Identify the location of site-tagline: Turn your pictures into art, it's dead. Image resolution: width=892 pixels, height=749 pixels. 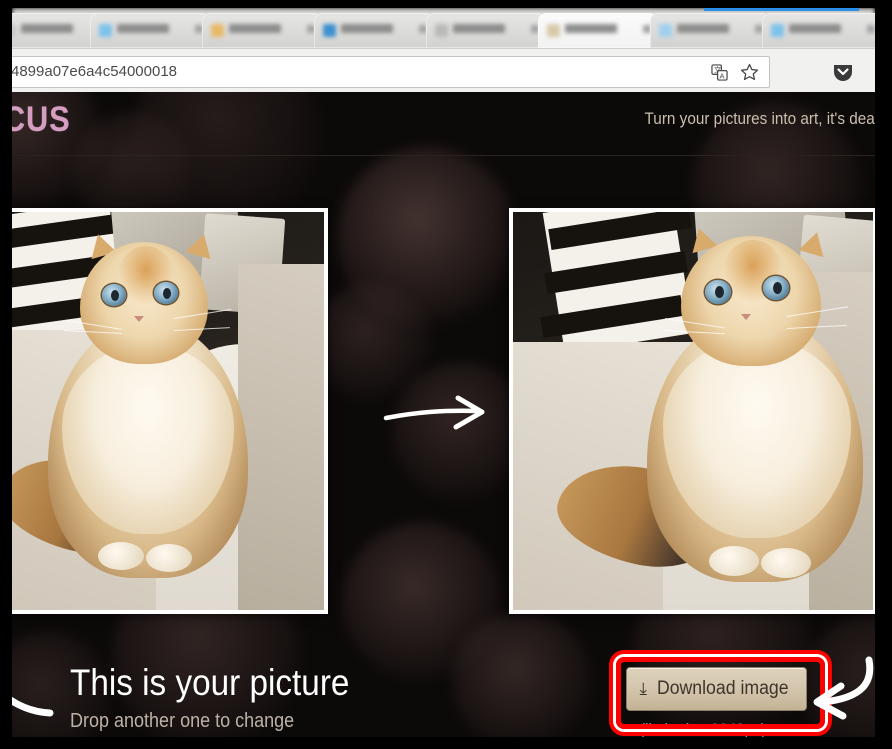
(759, 118).